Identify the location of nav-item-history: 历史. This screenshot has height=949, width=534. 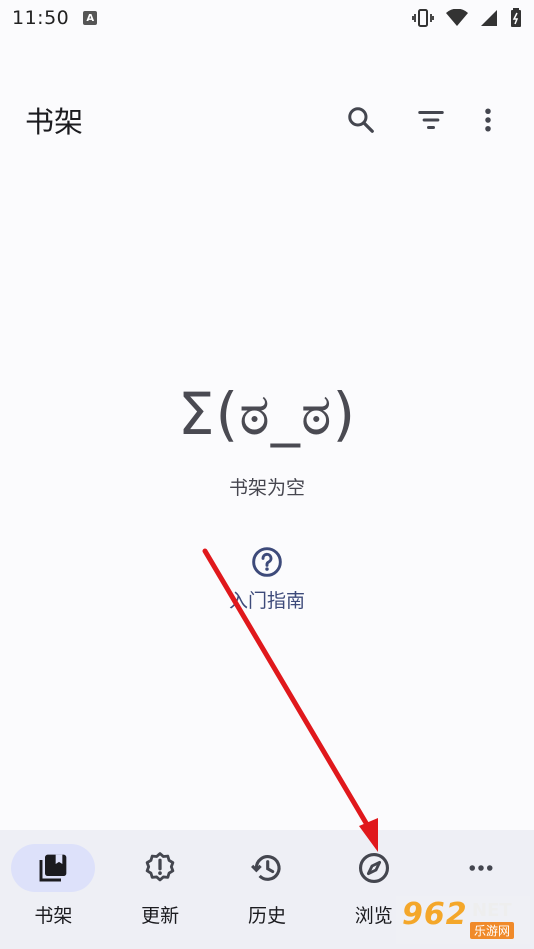
(267, 889).